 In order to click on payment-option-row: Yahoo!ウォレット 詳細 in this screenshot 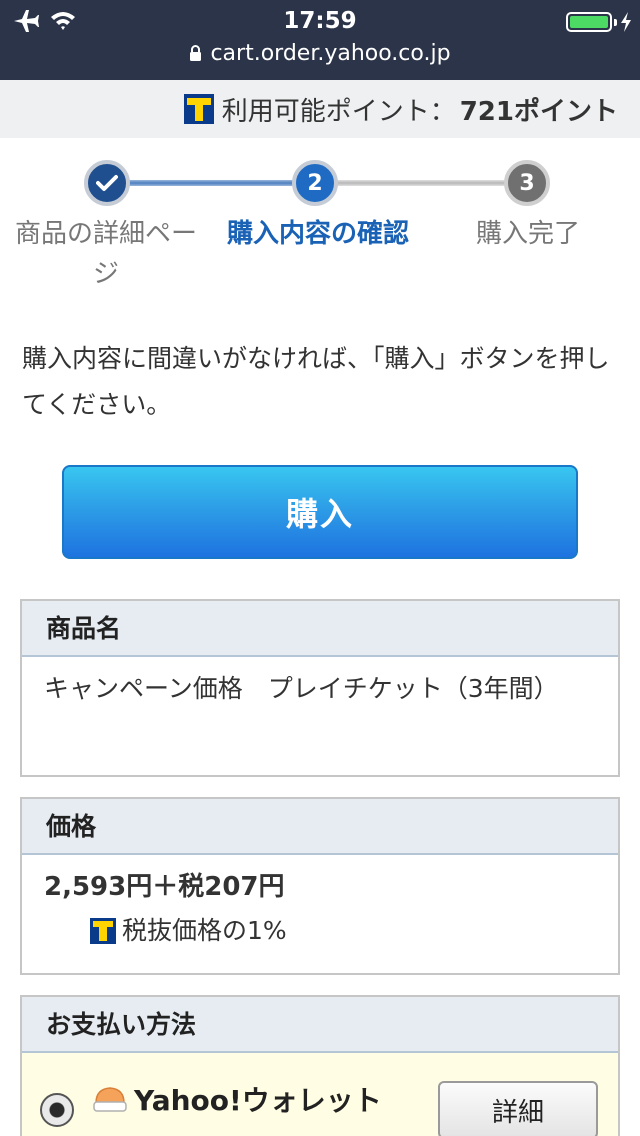, I will do `click(320, 1094)`.